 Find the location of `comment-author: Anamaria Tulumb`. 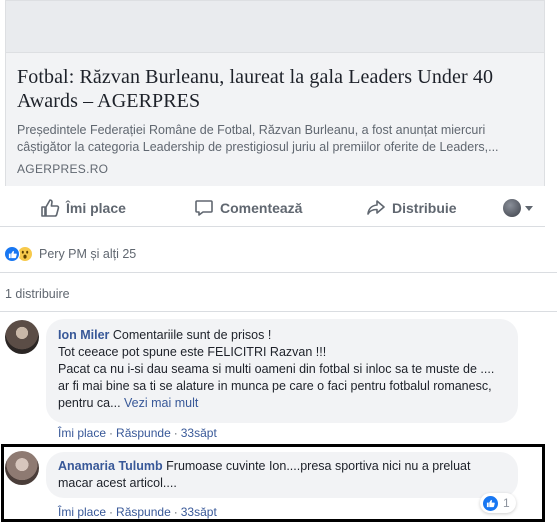

comment-author: Anamaria Tulumb is located at coordinates (110, 466).